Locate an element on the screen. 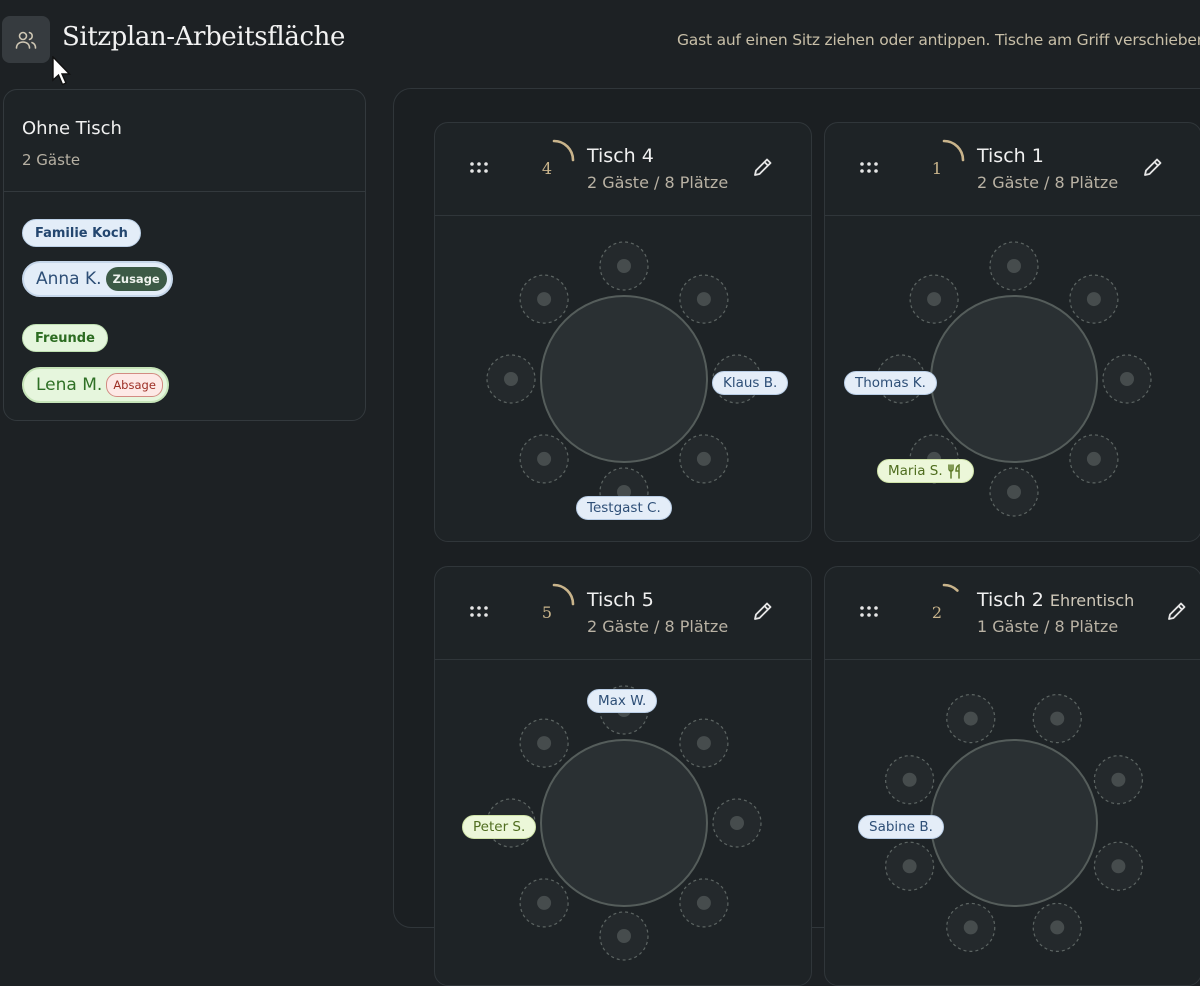  guests-toggle-button is located at coordinates (26, 39).